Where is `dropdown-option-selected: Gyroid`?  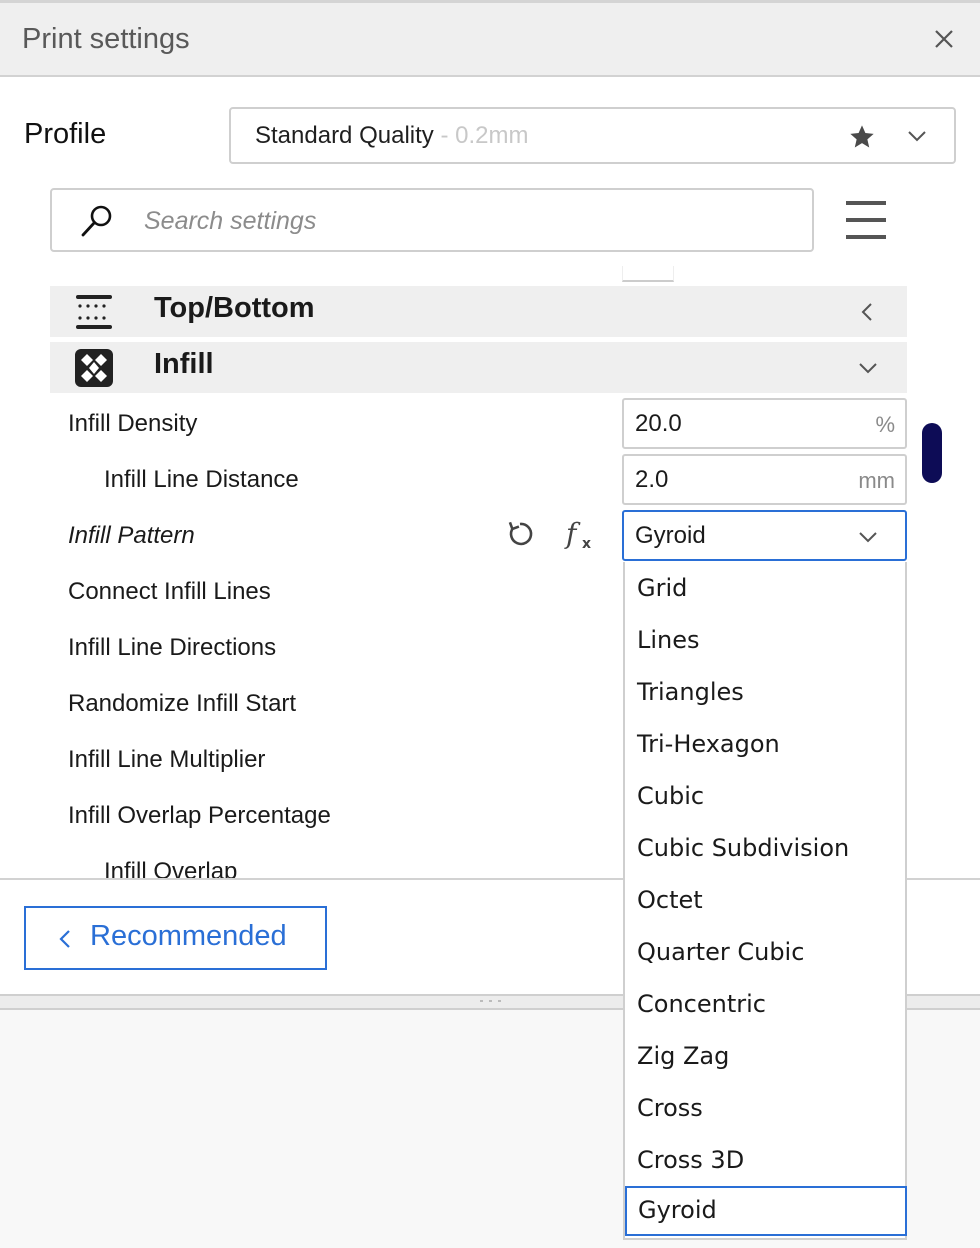 dropdown-option-selected: Gyroid is located at coordinates (766, 1211).